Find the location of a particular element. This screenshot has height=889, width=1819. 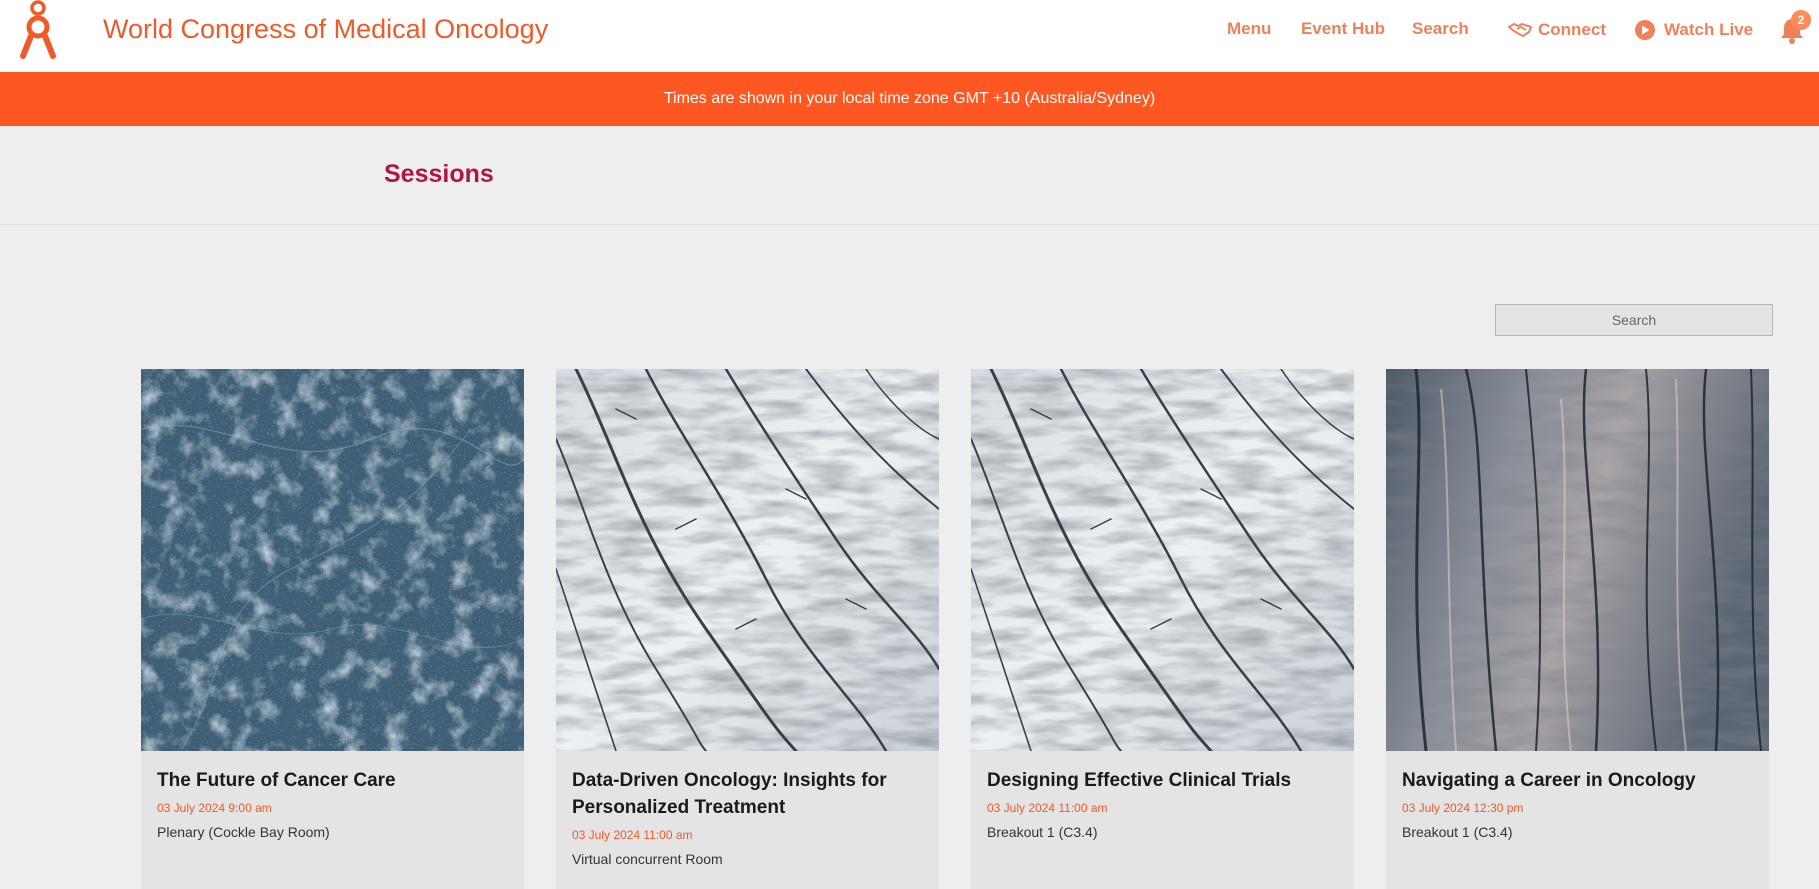

nav-watch-live-label: Watch Live is located at coordinates (1709, 29).